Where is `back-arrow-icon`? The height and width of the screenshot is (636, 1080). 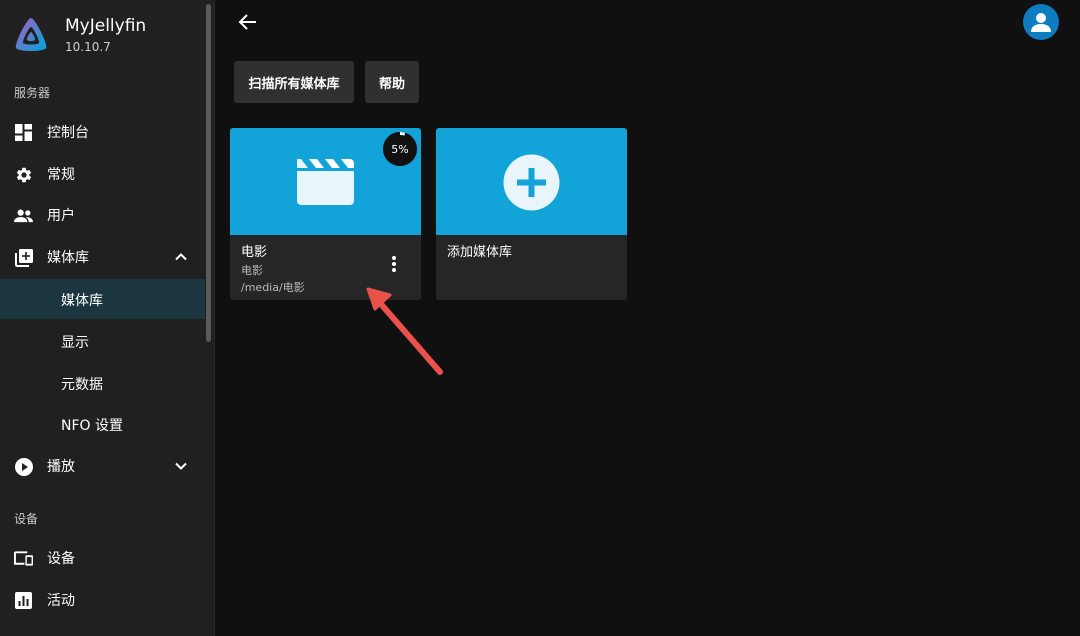
back-arrow-icon is located at coordinates (248, 22).